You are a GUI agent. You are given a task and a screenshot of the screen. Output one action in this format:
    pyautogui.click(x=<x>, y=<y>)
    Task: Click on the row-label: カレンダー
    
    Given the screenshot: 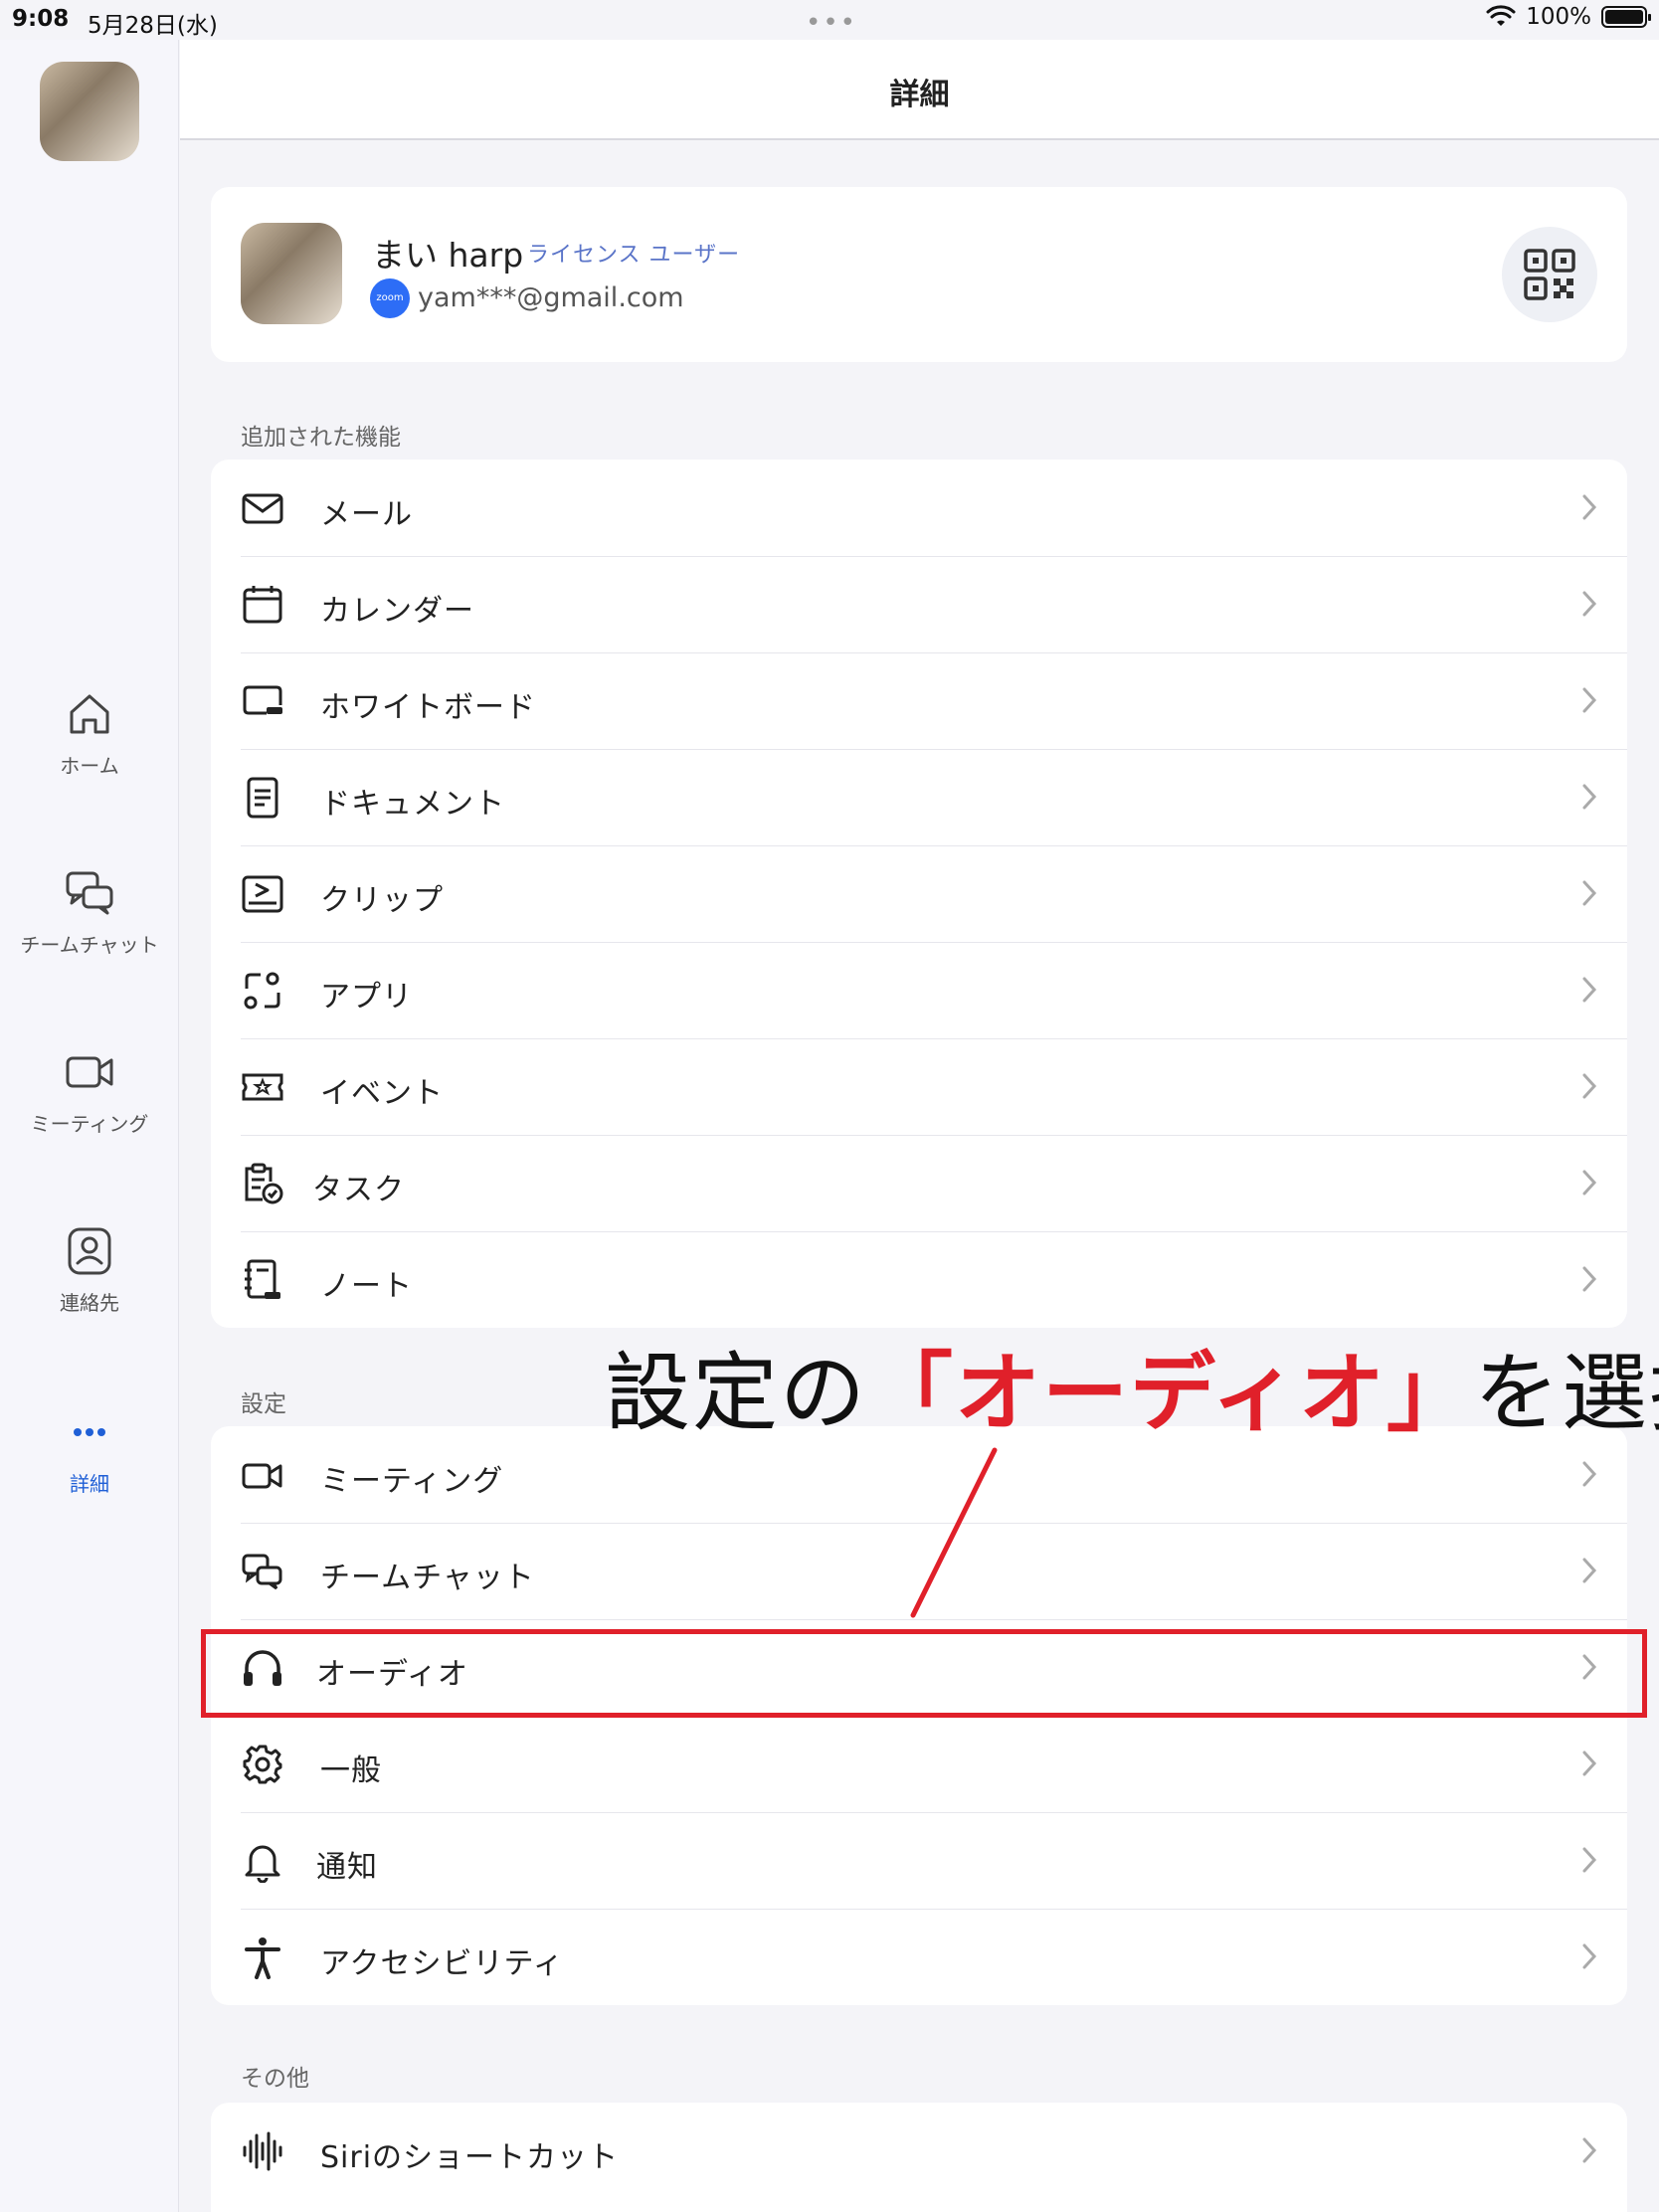 What is the action you would take?
    pyautogui.click(x=397, y=611)
    